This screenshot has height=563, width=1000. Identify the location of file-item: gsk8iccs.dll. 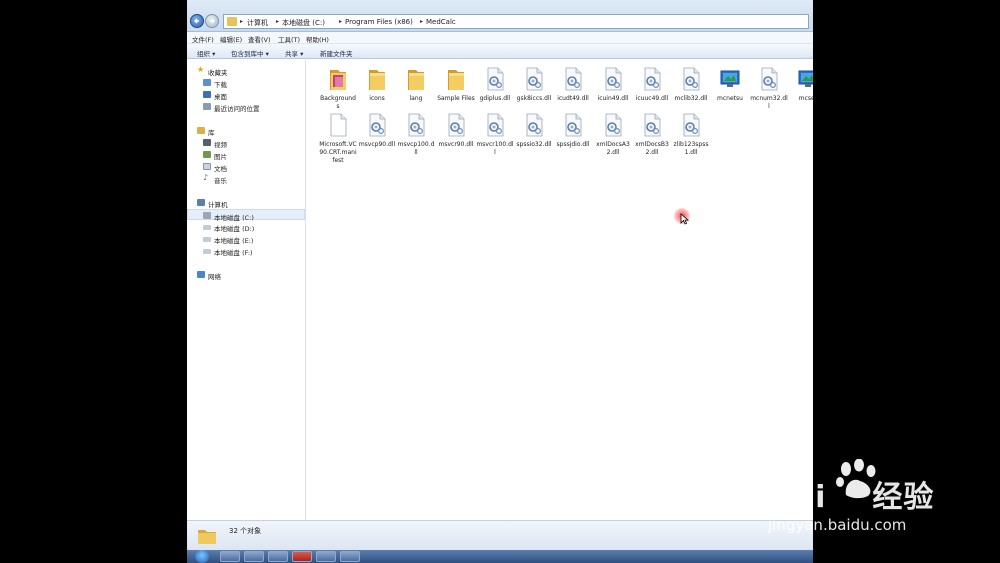
(534, 90).